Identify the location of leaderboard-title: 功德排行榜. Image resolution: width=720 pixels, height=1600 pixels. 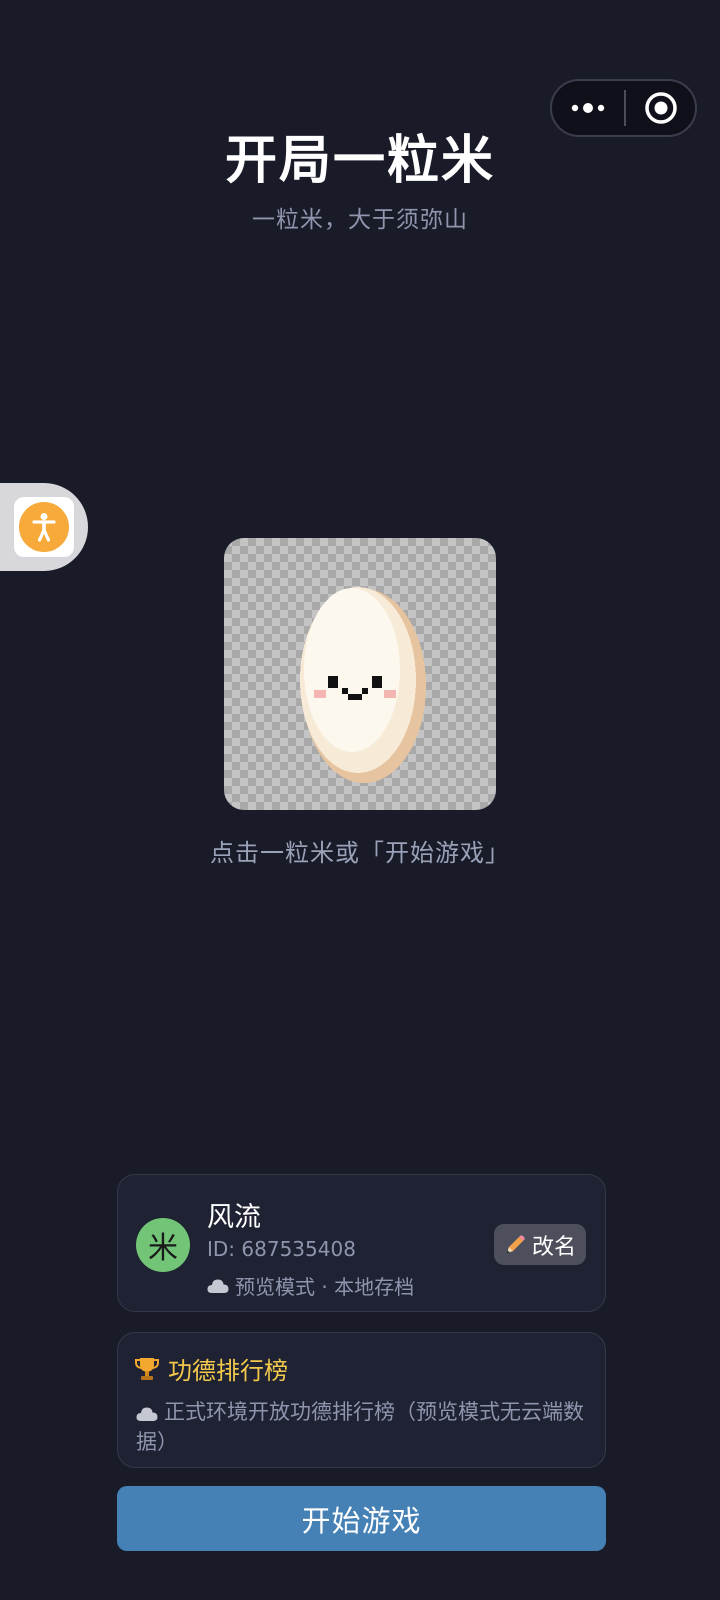
(228, 1371).